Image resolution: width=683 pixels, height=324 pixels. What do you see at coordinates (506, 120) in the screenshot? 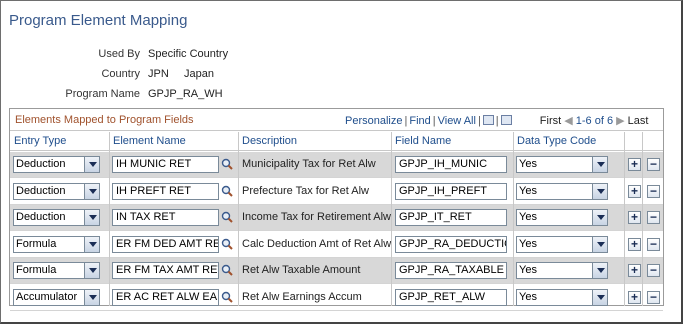
I see `download-icon` at bounding box center [506, 120].